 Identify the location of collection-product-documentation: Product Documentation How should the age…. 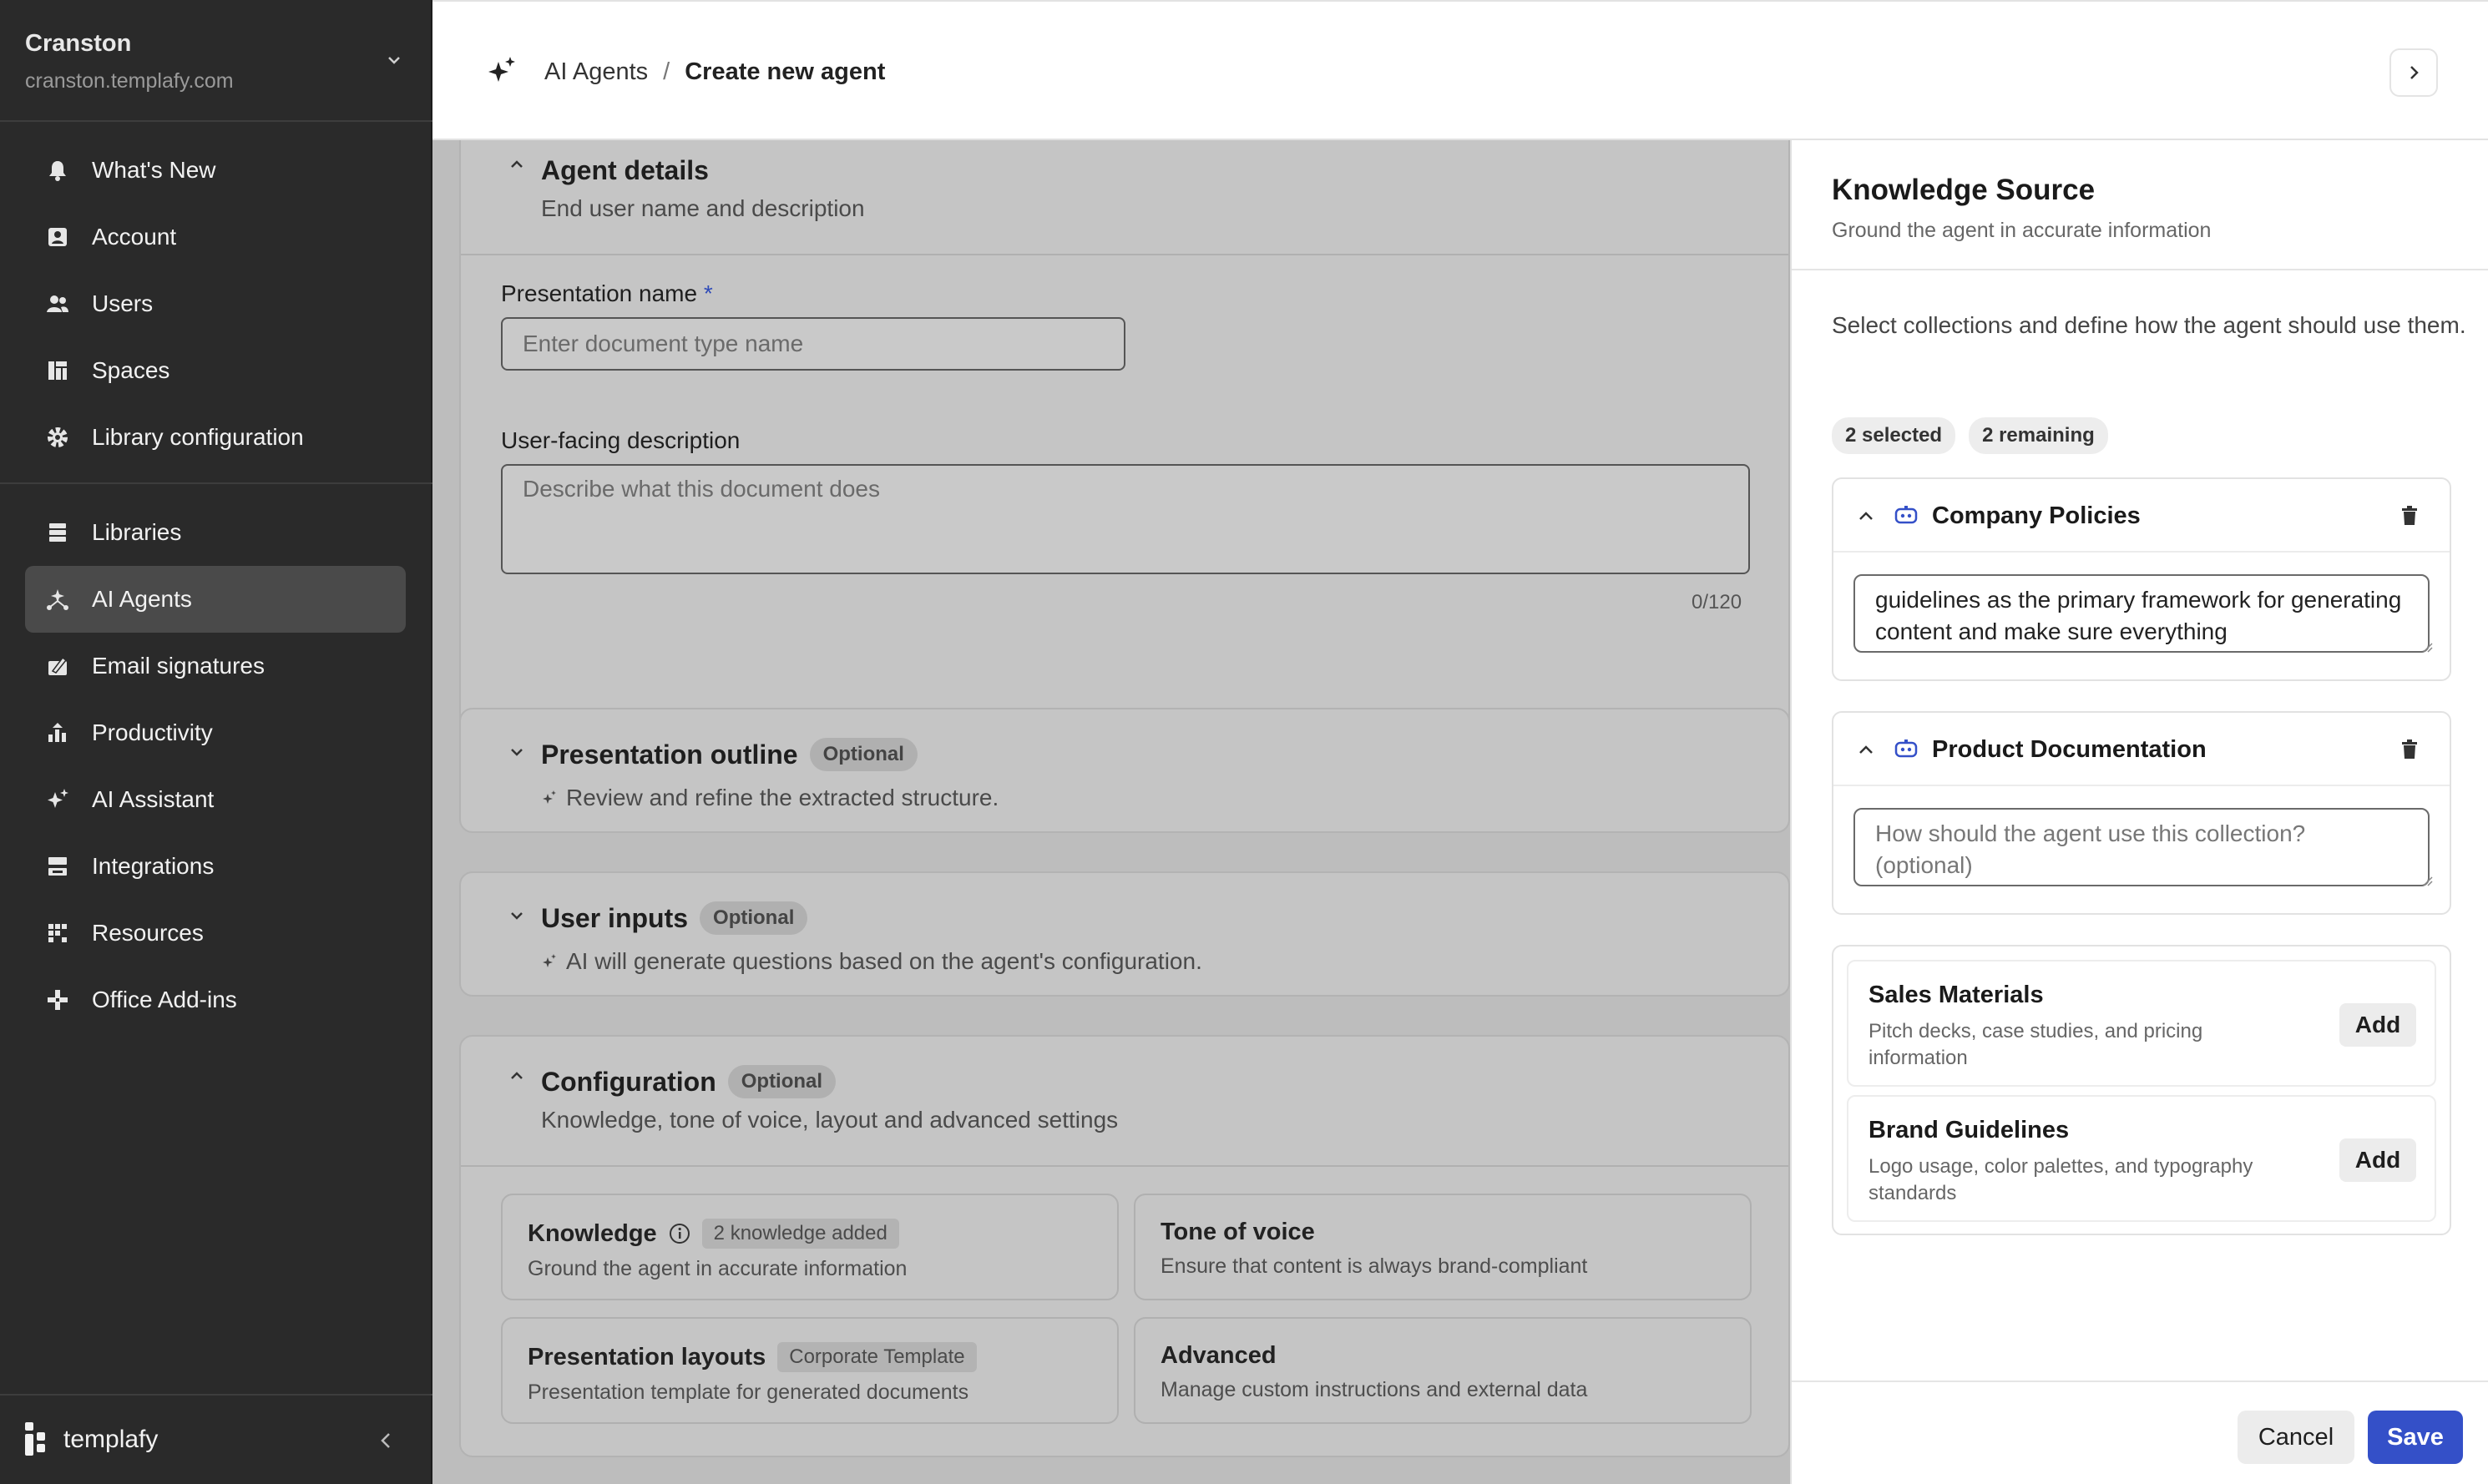
(2141, 813).